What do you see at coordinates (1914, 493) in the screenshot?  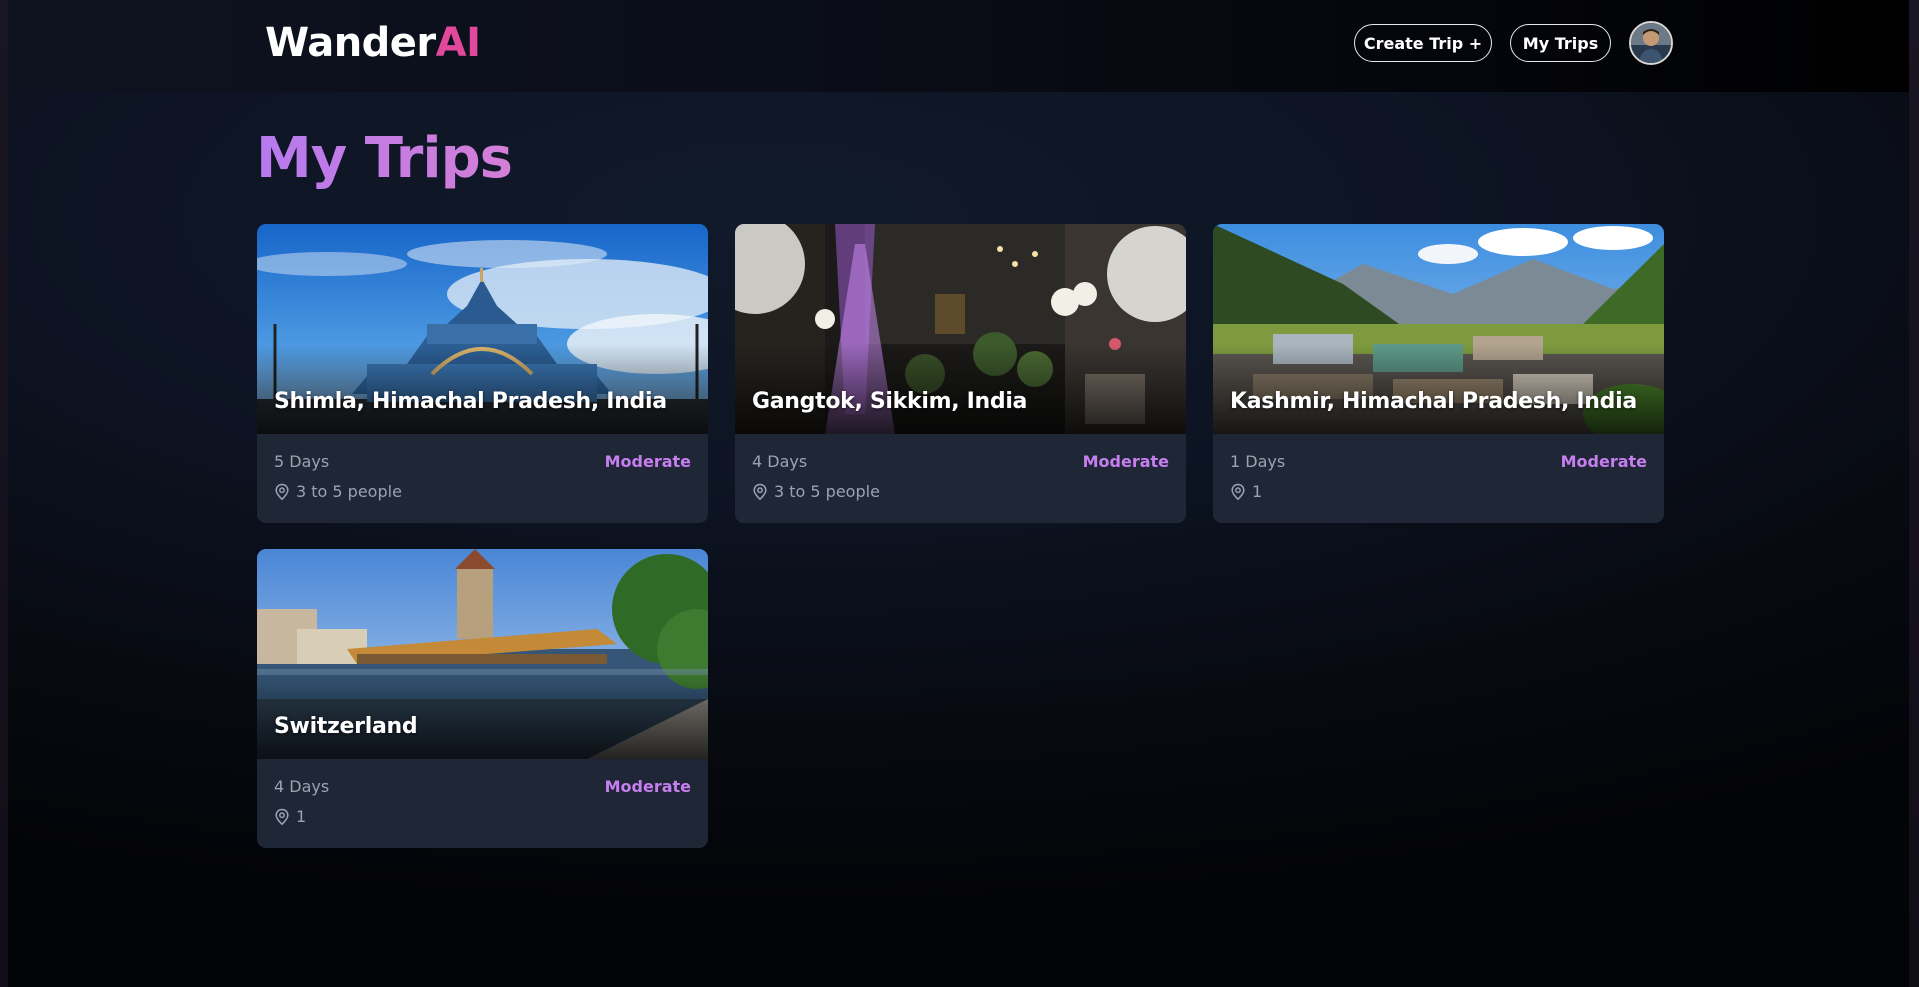 I see `window-edge-right` at bounding box center [1914, 493].